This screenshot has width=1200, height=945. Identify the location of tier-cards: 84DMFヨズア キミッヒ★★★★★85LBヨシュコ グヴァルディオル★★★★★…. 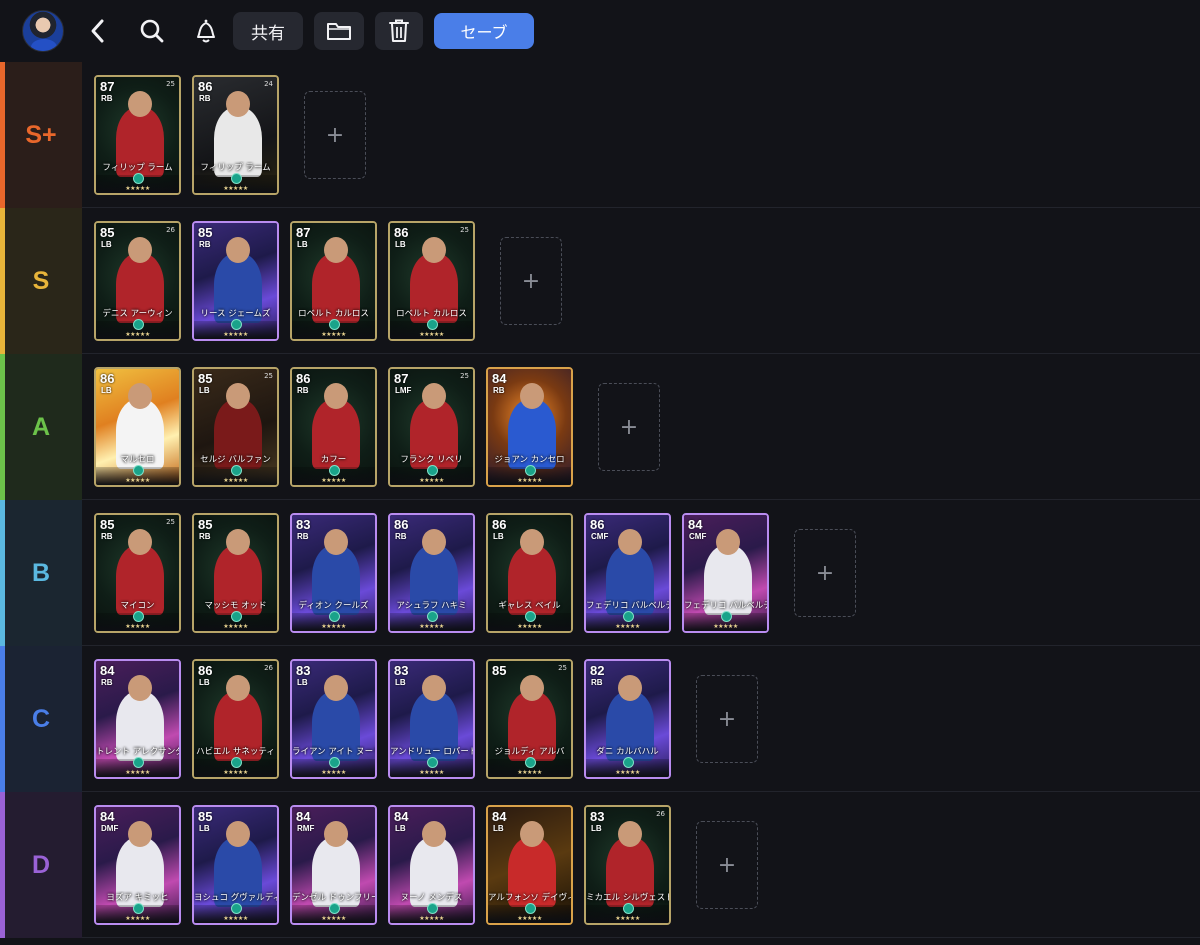
(426, 866).